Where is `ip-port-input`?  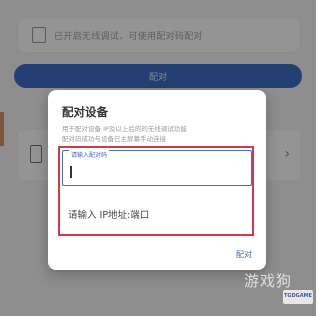 ip-port-input is located at coordinates (158, 215).